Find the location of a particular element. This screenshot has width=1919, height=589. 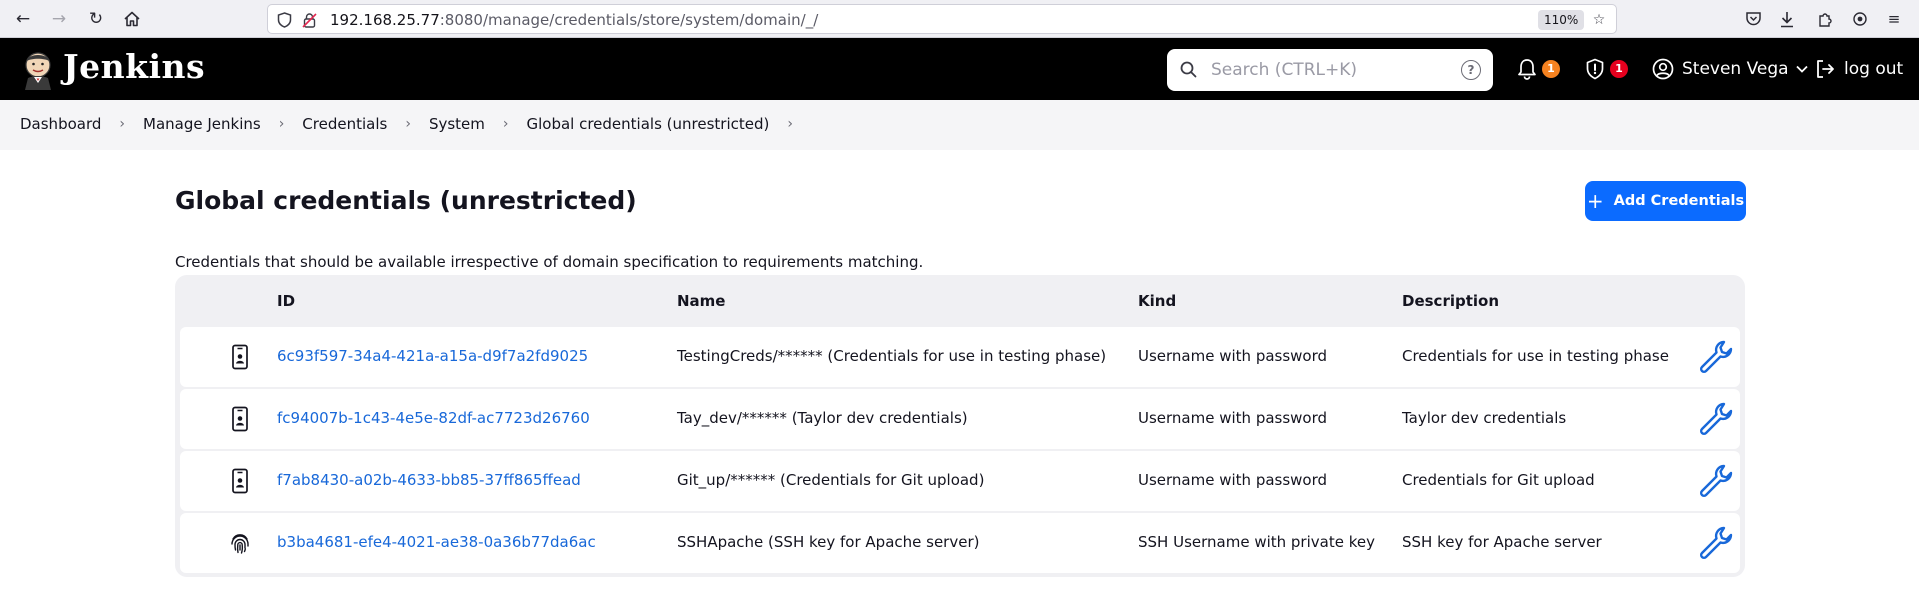

credential-name: Tay_dev/****** (Taylor dev credentials) is located at coordinates (822, 418).